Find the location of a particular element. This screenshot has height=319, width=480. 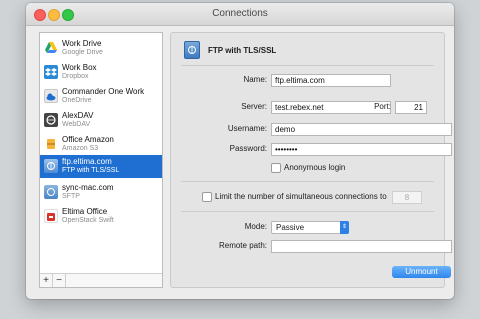

sidebar-item-eltima-office: Eltima Office OpenStack Swift is located at coordinates (101, 216).